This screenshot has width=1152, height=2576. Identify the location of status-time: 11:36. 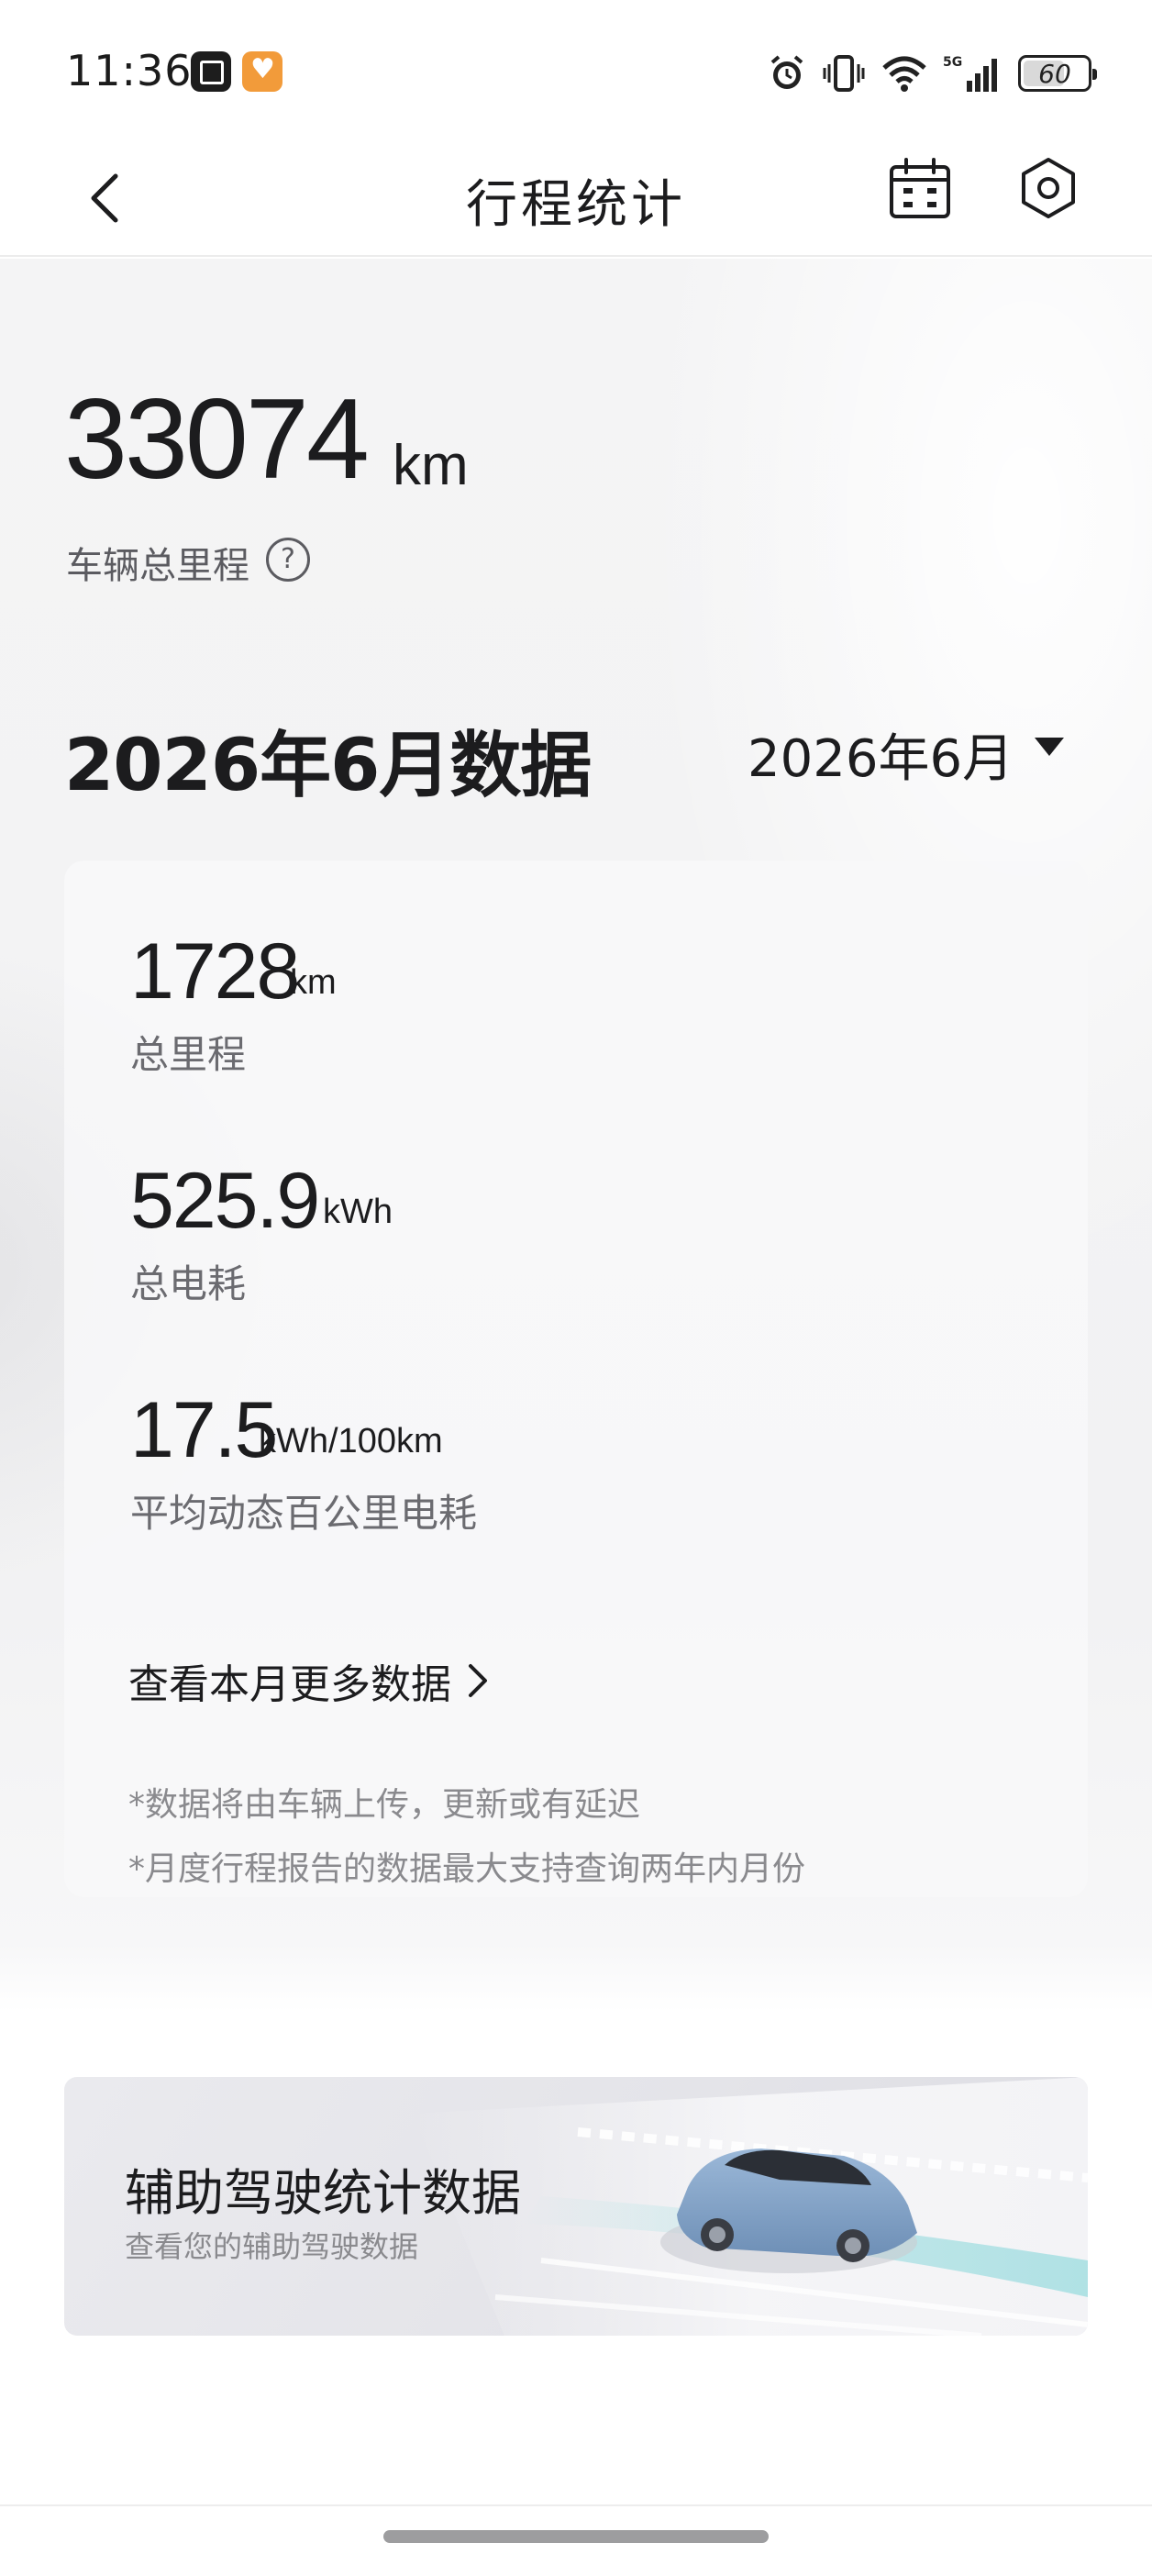
(129, 70).